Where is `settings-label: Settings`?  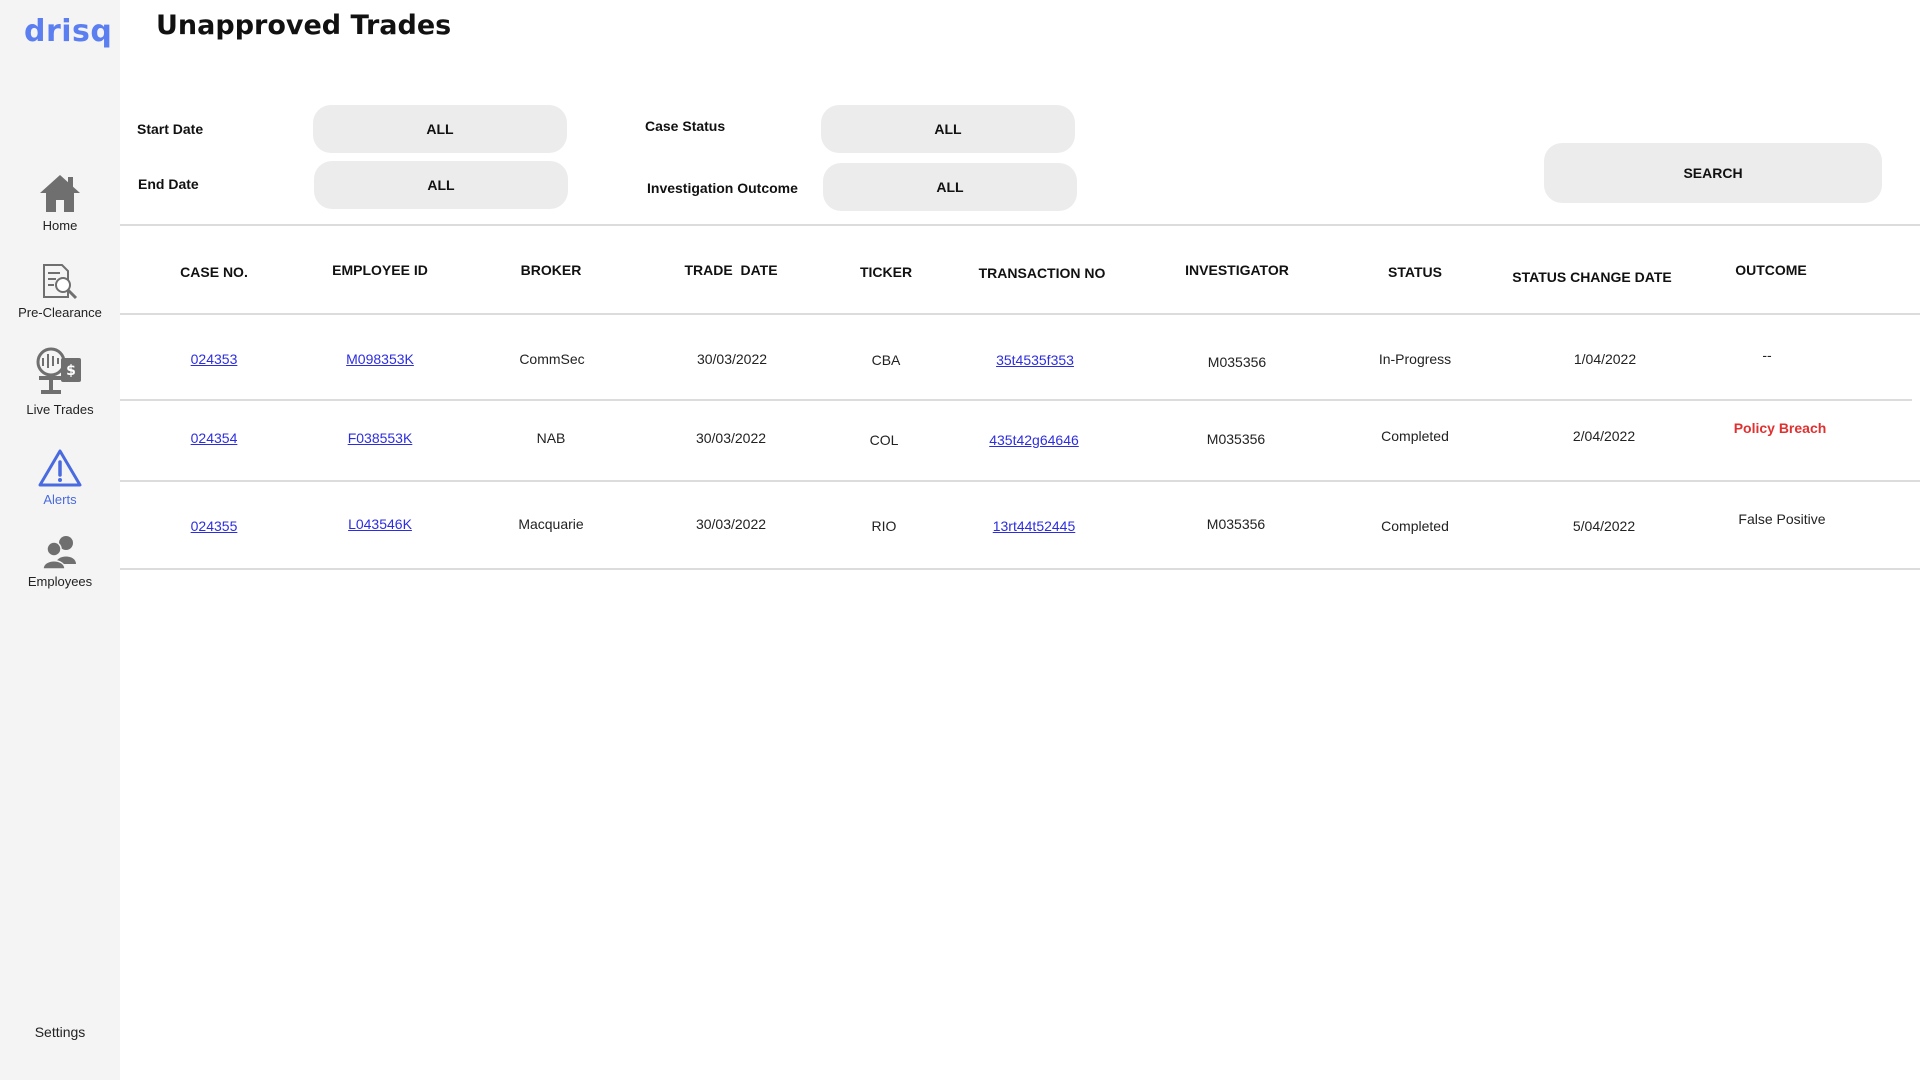
settings-label: Settings is located at coordinates (60, 1032).